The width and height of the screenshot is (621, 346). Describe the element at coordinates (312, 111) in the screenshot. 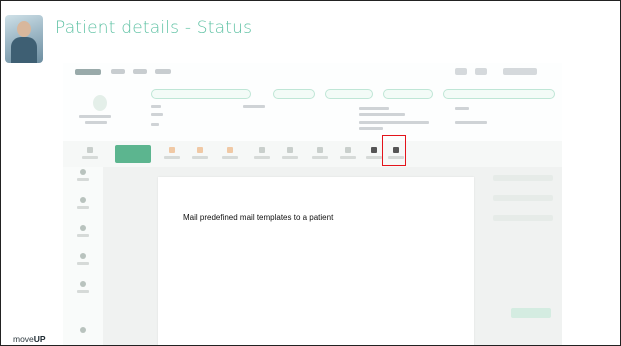

I see `patient-info-bar` at that location.